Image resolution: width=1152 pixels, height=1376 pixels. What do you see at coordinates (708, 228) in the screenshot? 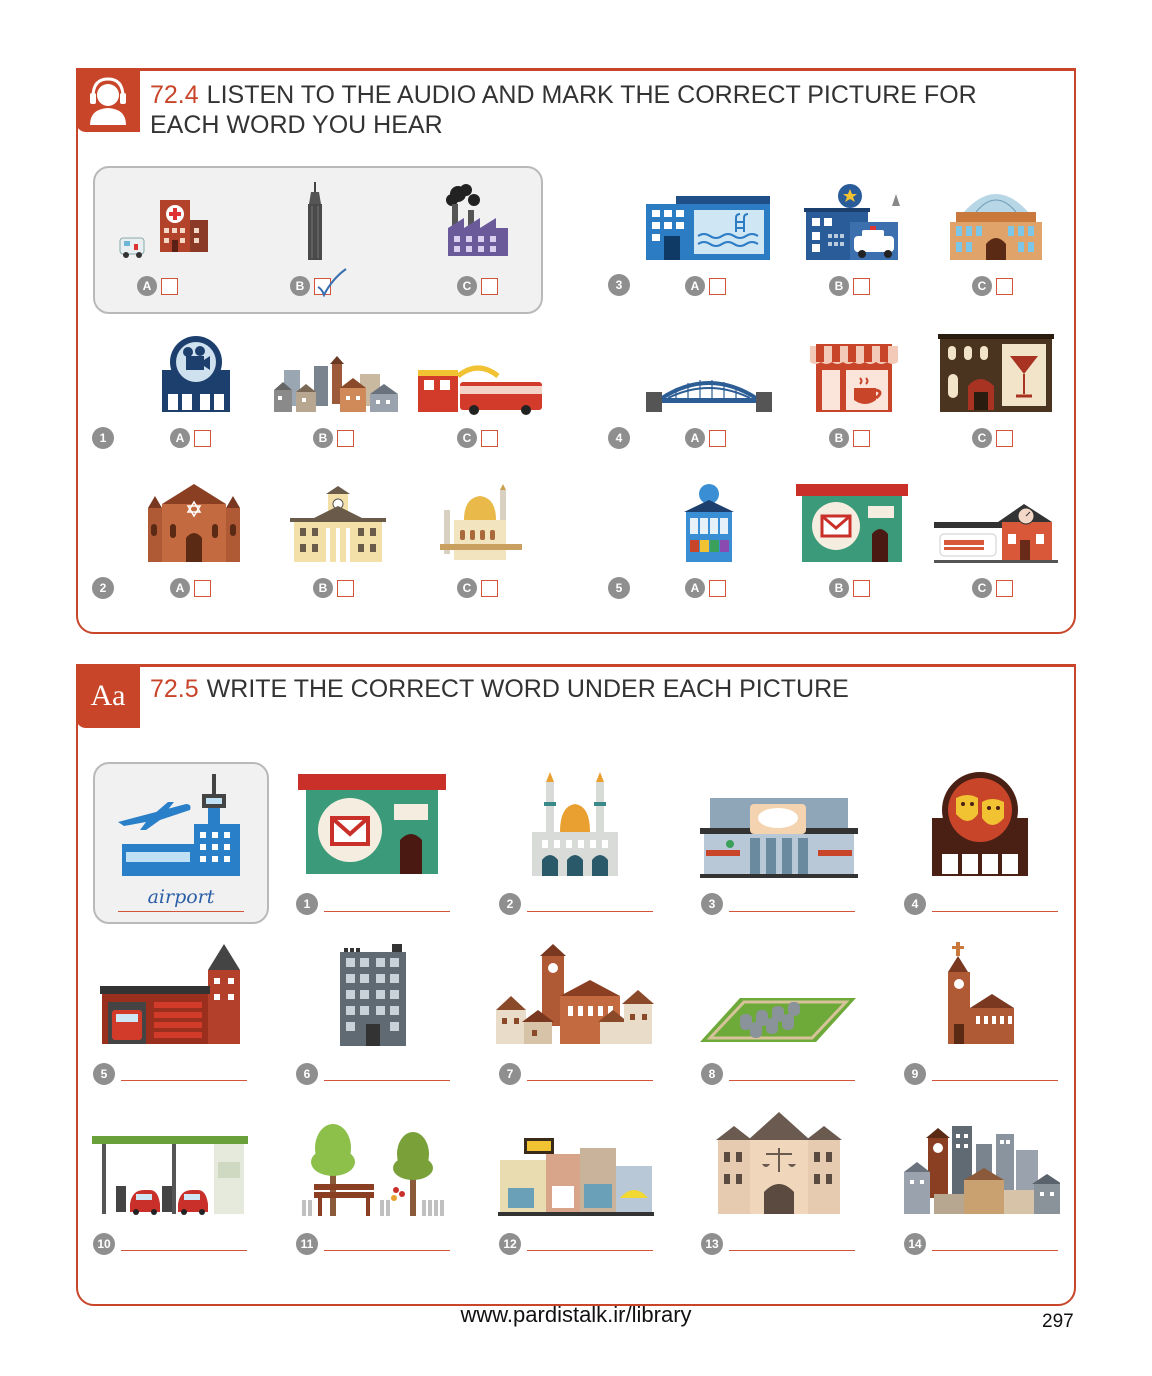
I see `swimming-pool-icon` at bounding box center [708, 228].